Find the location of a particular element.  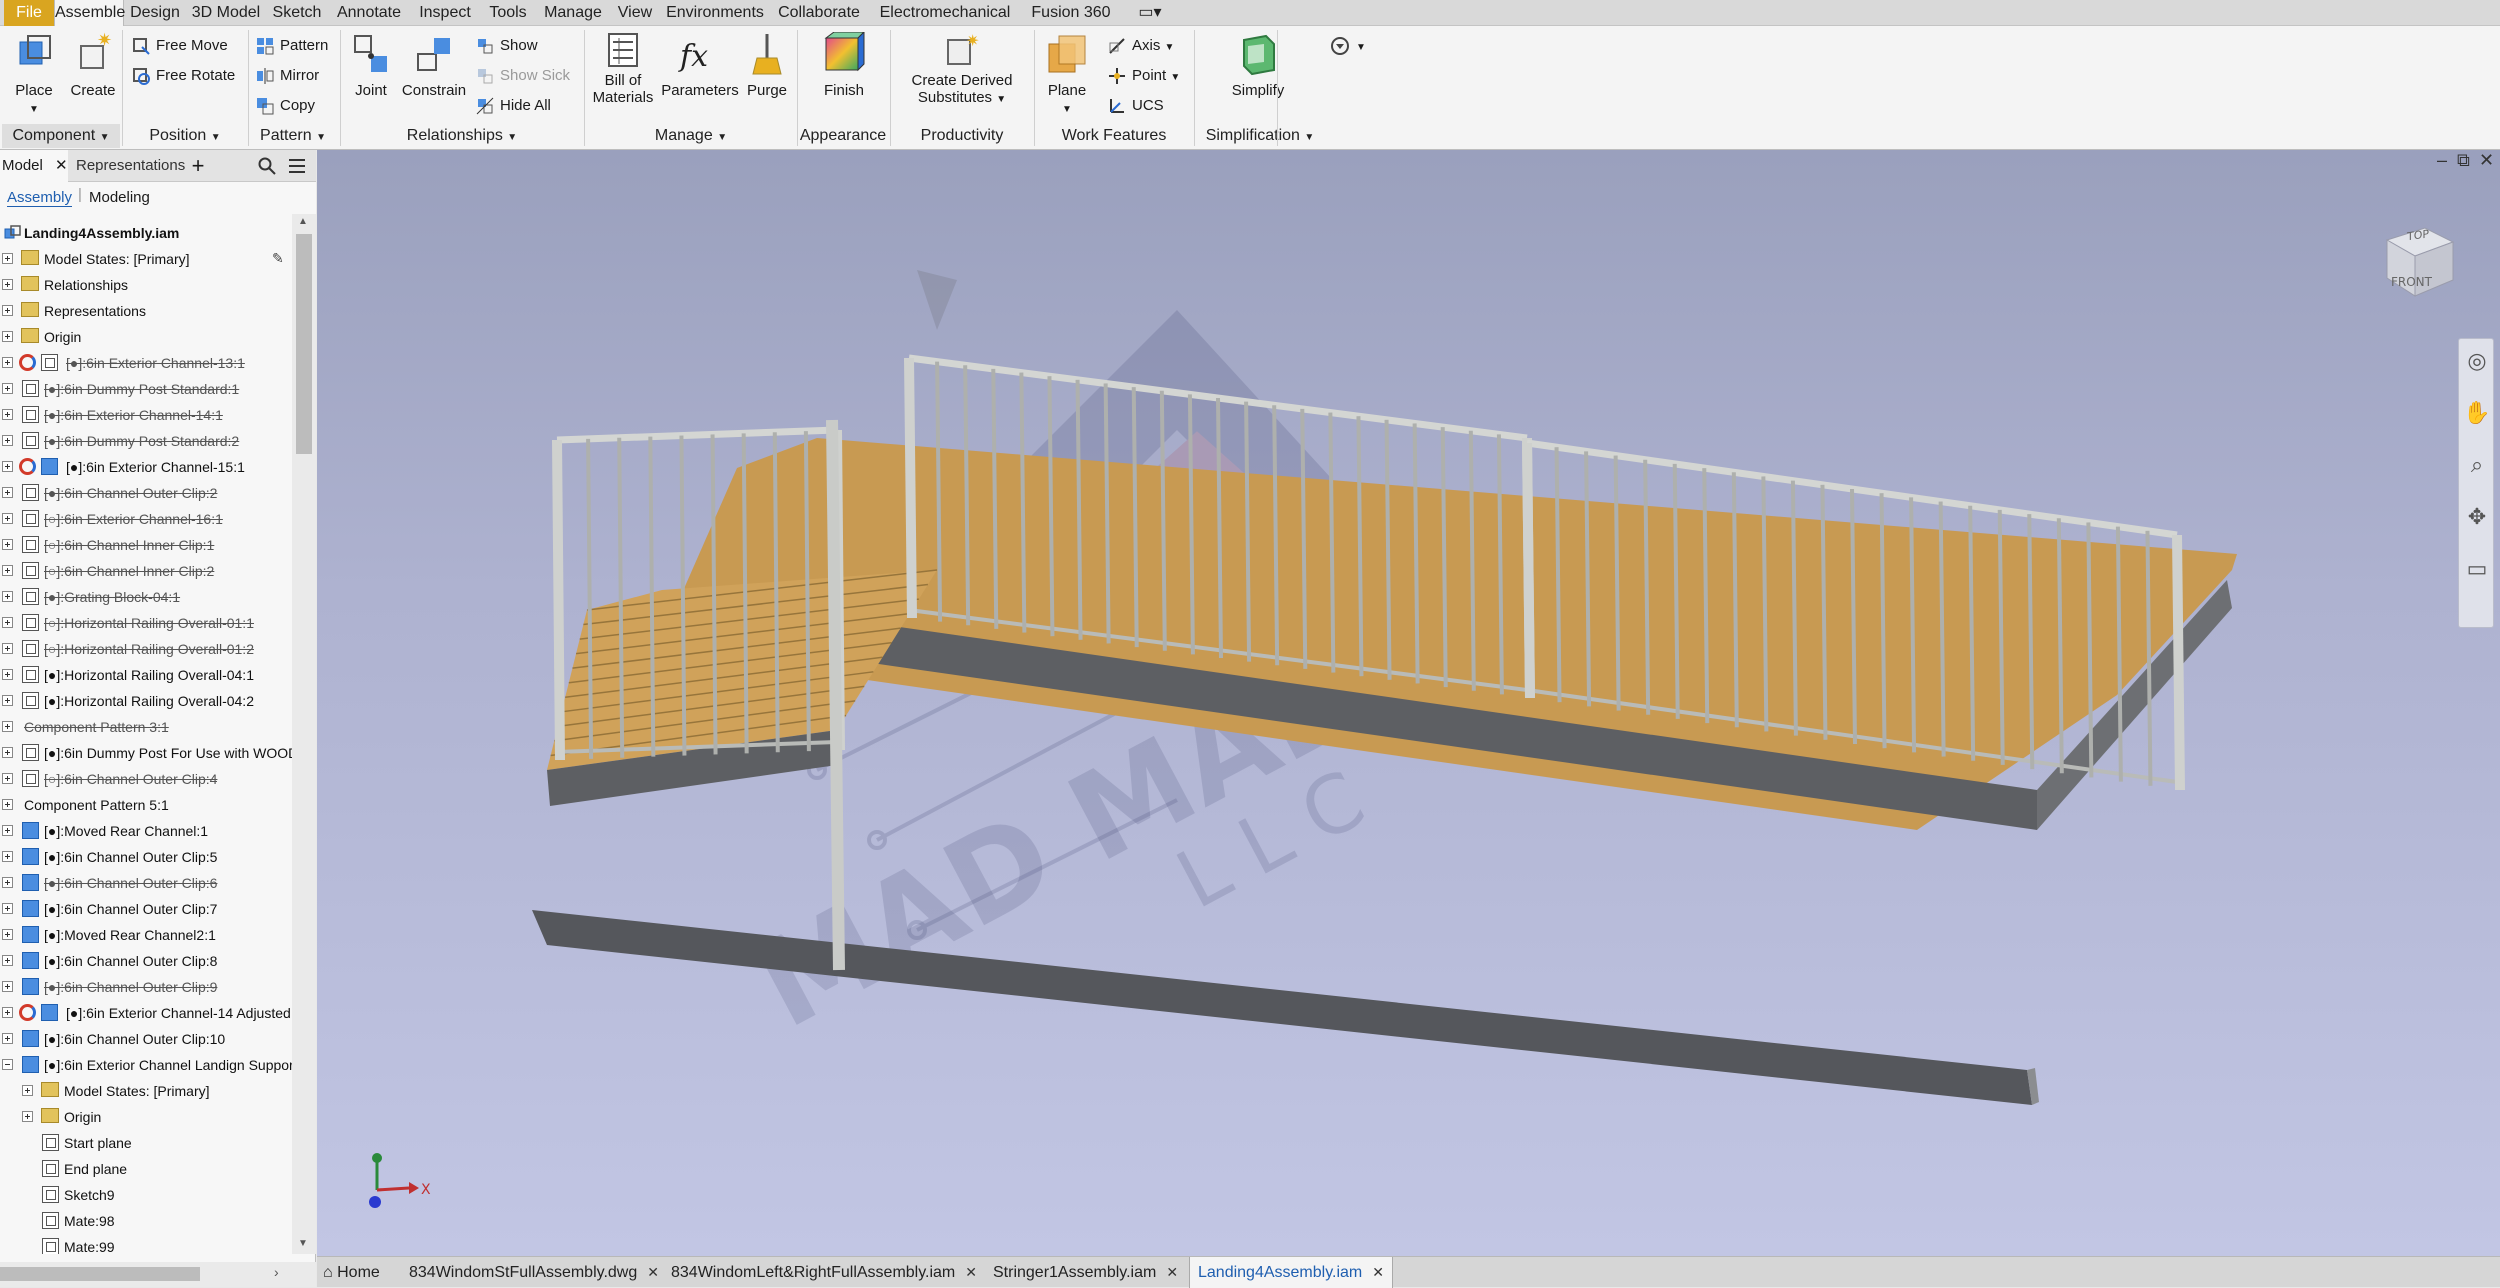

tree-item: [●]:6in Channel Outer Clip:2 is located at coordinates (146, 493).